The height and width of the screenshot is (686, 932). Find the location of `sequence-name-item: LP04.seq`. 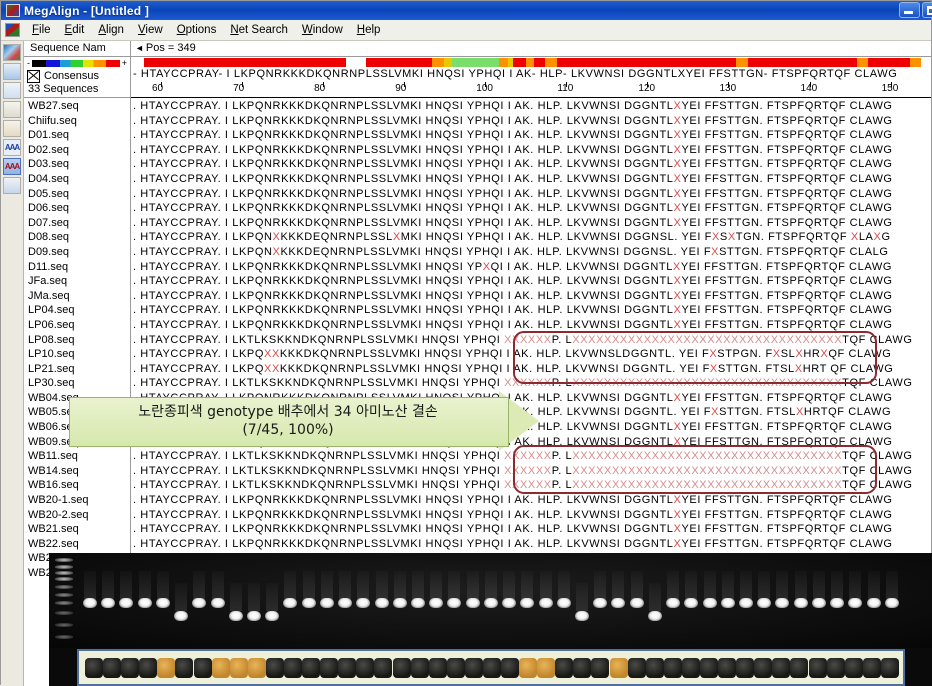

sequence-name-item: LP04.seq is located at coordinates (77, 310).